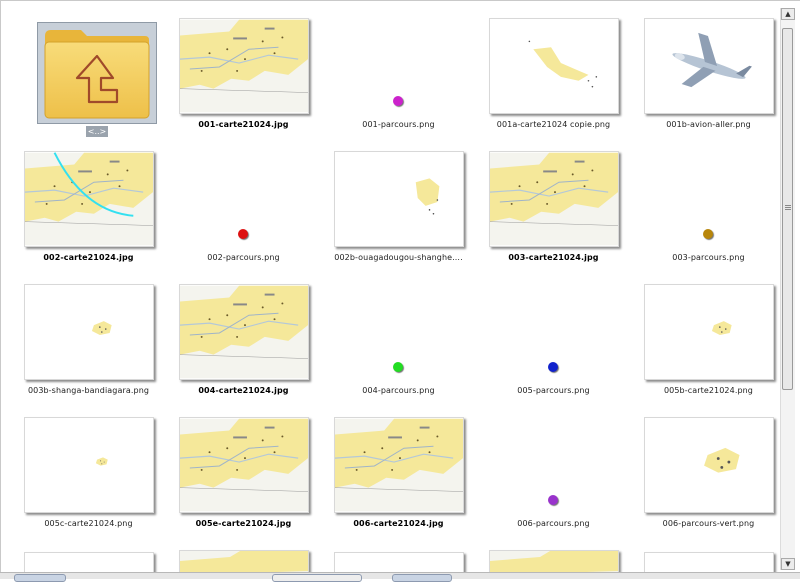 The image size is (800, 582). I want to click on file-item: 006-carte21024.jpg, so click(398, 473).